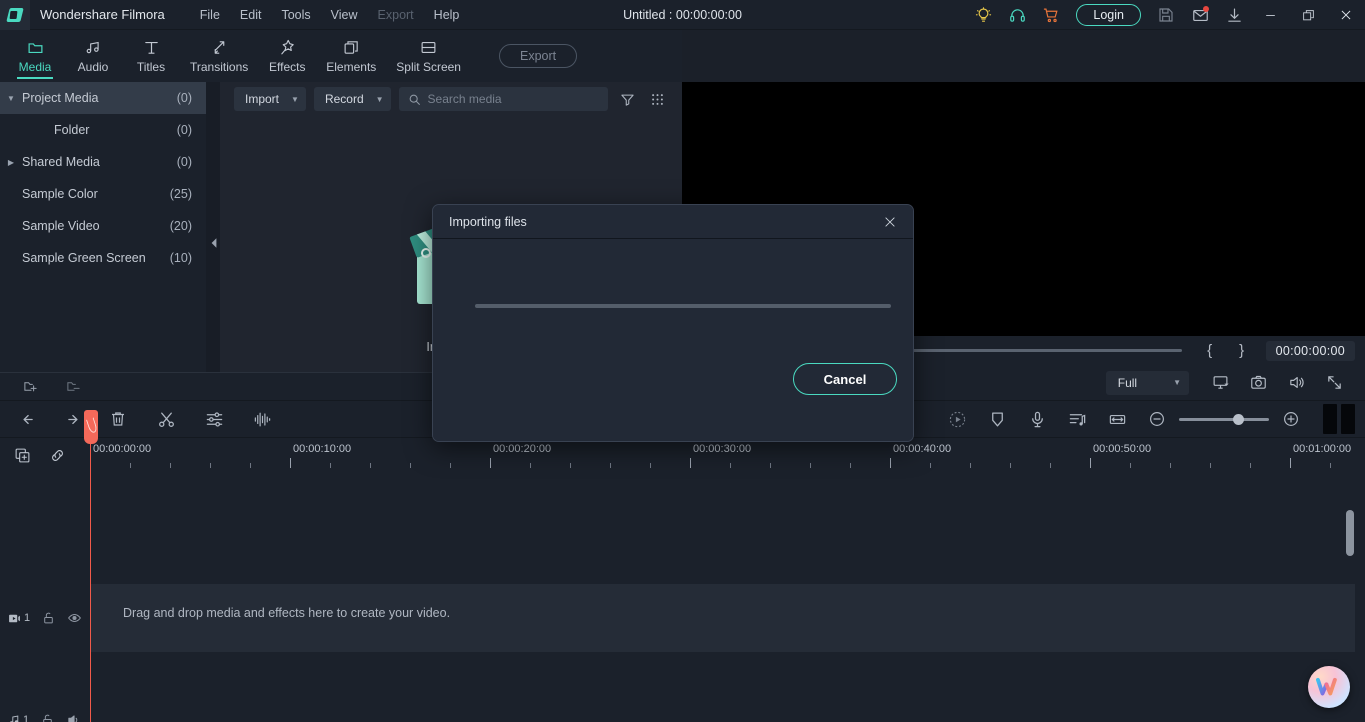 The image size is (1365, 722). What do you see at coordinates (180, 194) in the screenshot?
I see `sidebar-item-sample-color-count: (25)` at bounding box center [180, 194].